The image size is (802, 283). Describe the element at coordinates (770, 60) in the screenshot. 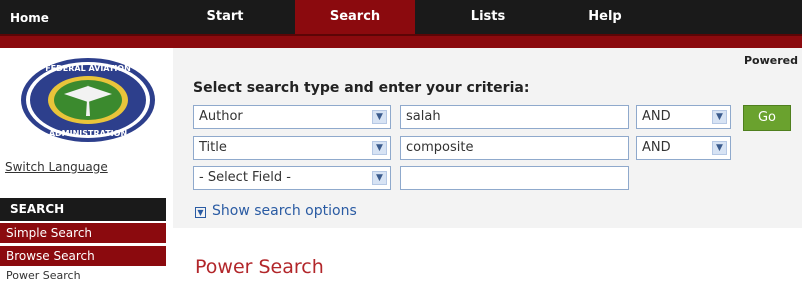

I see `powered-by-text: Powered` at that location.